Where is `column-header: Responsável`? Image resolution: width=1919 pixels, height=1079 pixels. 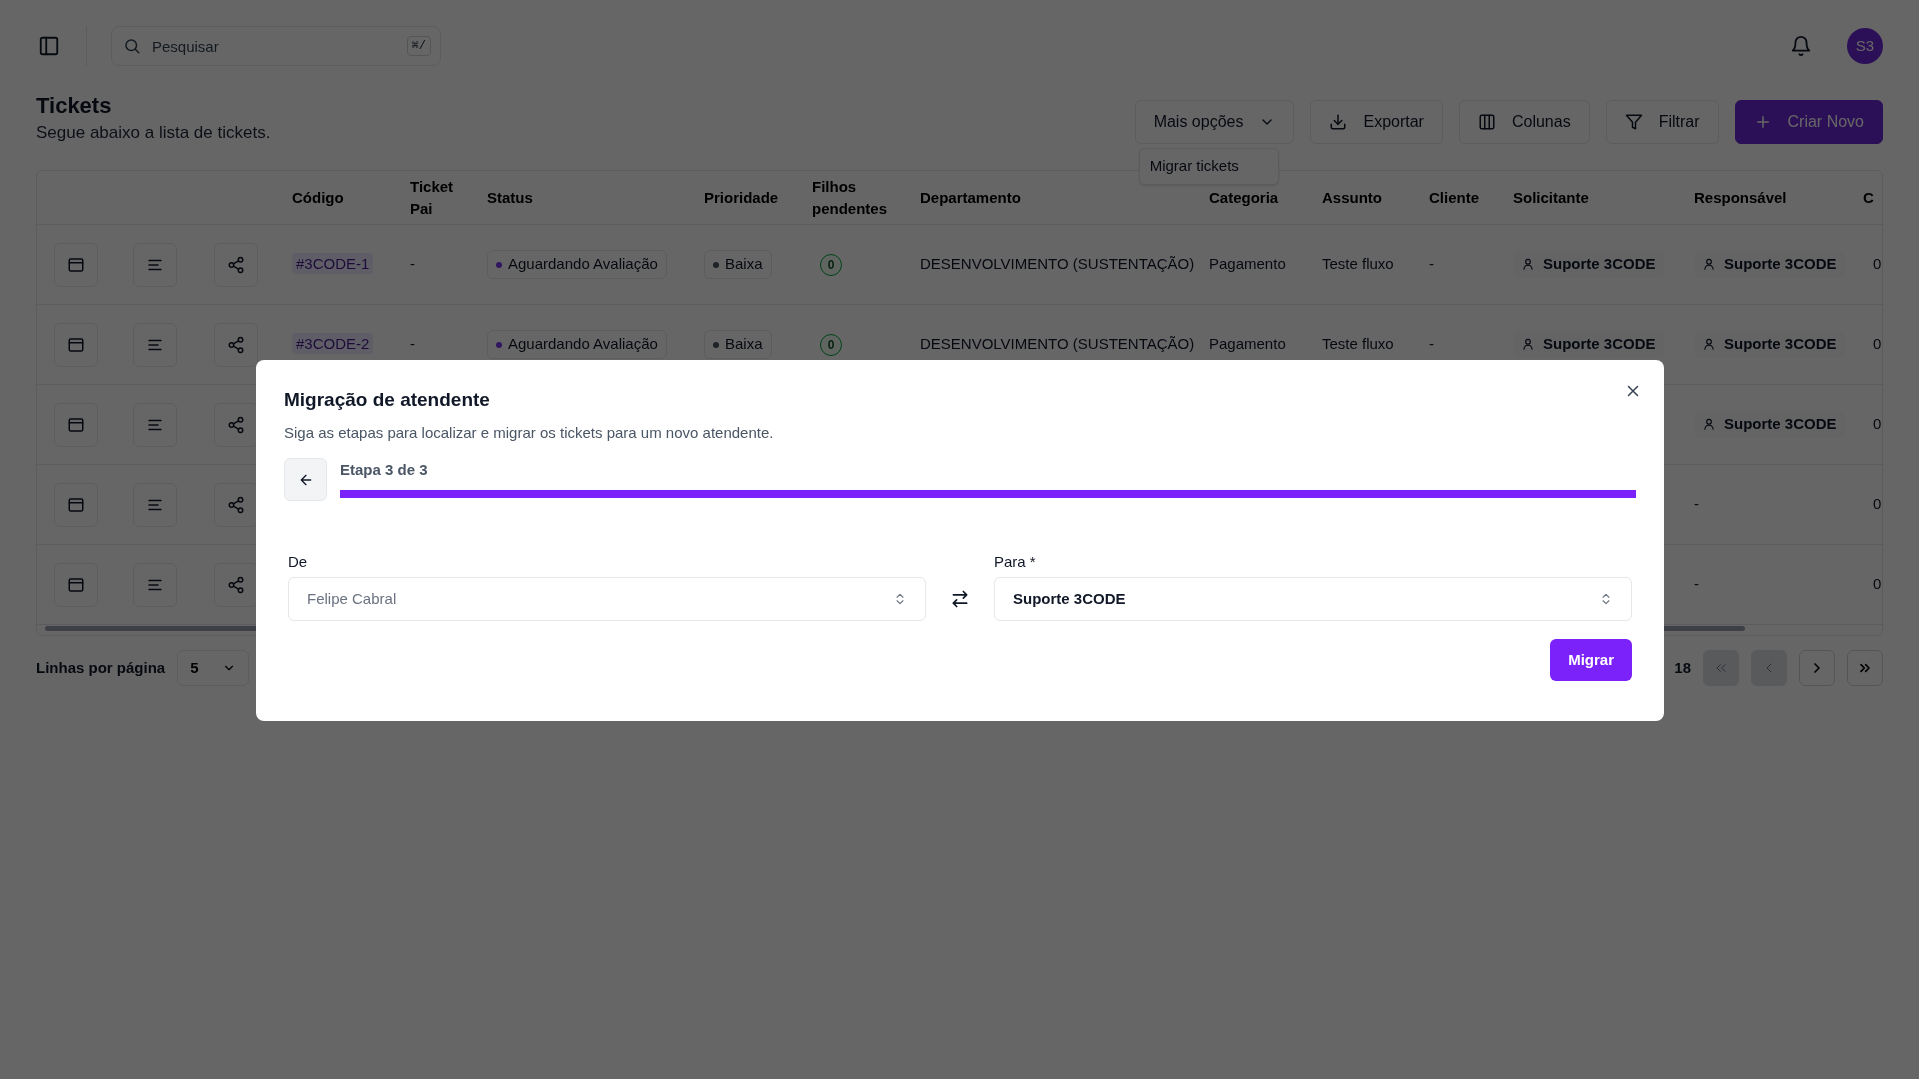
column-header: Responsável is located at coordinates (1767, 197).